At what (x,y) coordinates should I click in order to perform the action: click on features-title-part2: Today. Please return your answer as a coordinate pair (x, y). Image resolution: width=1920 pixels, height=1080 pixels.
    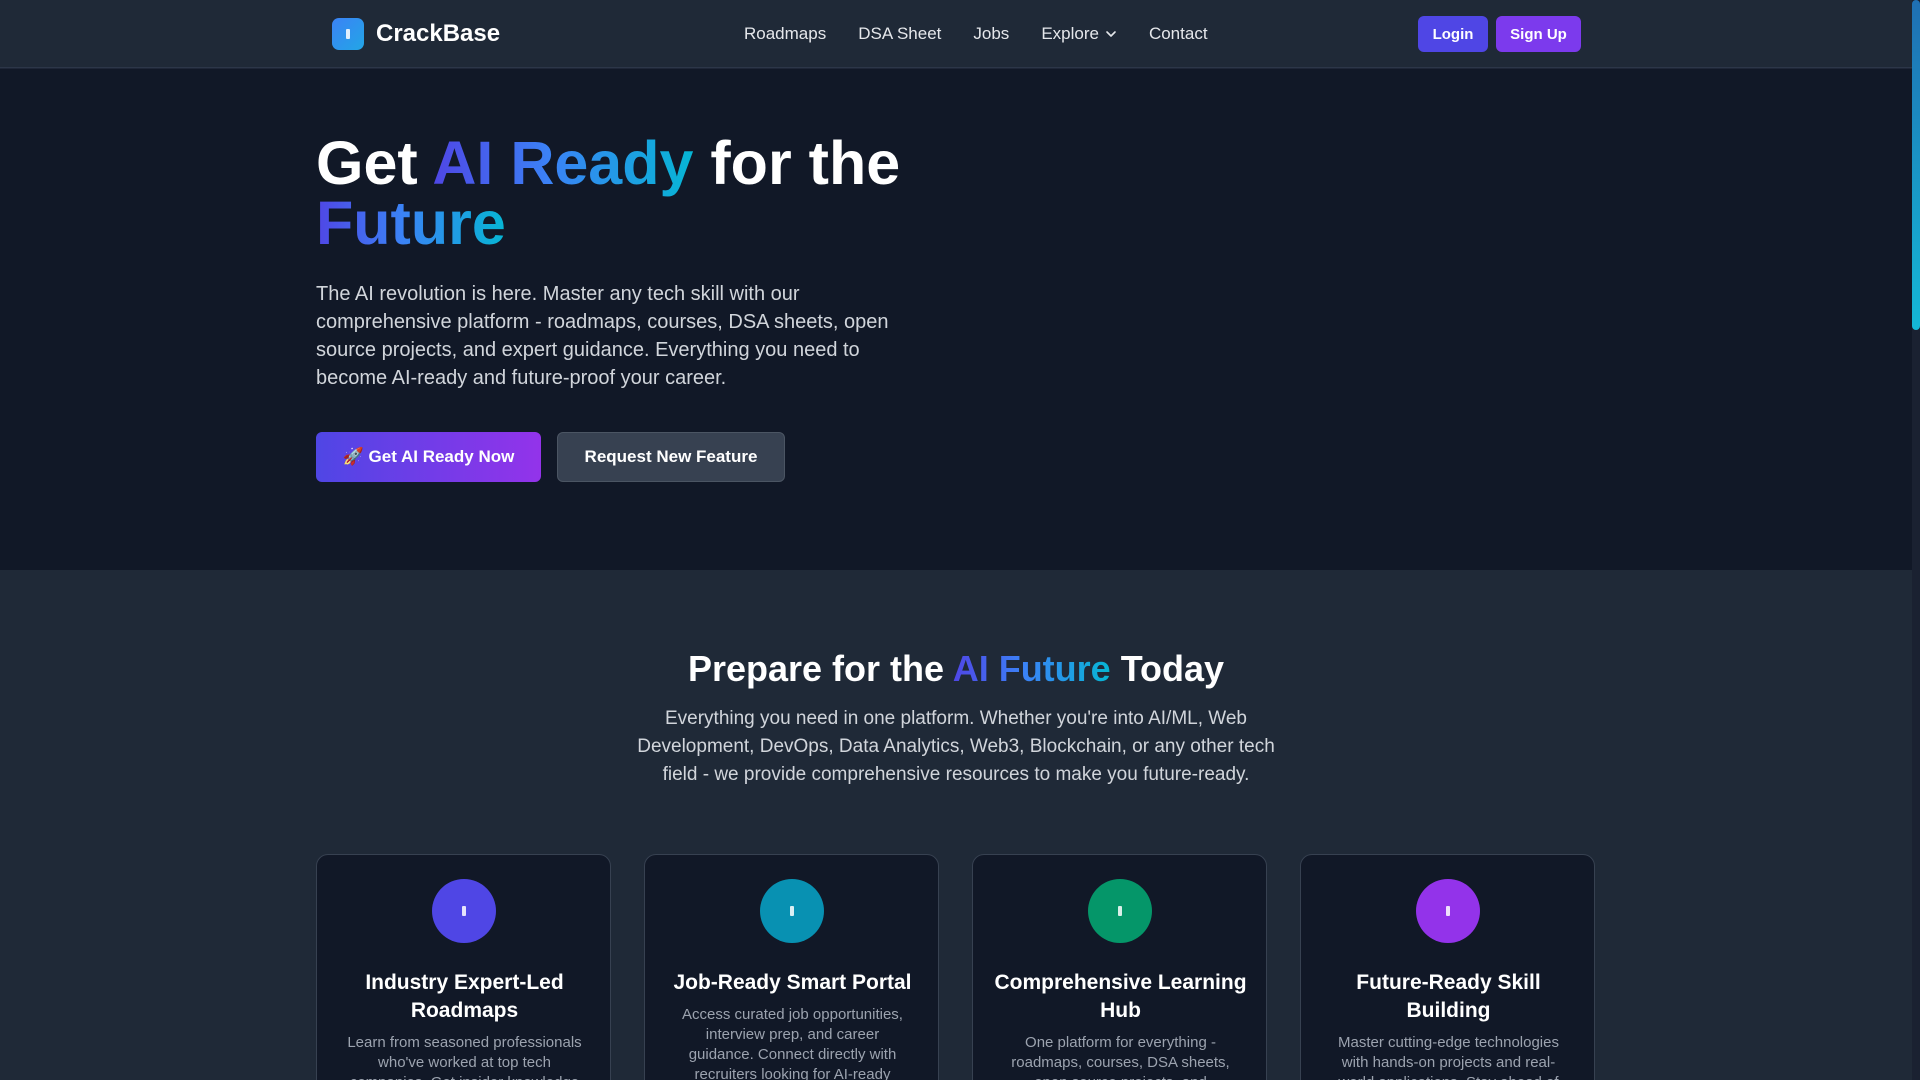
    Looking at the image, I should click on (1167, 668).